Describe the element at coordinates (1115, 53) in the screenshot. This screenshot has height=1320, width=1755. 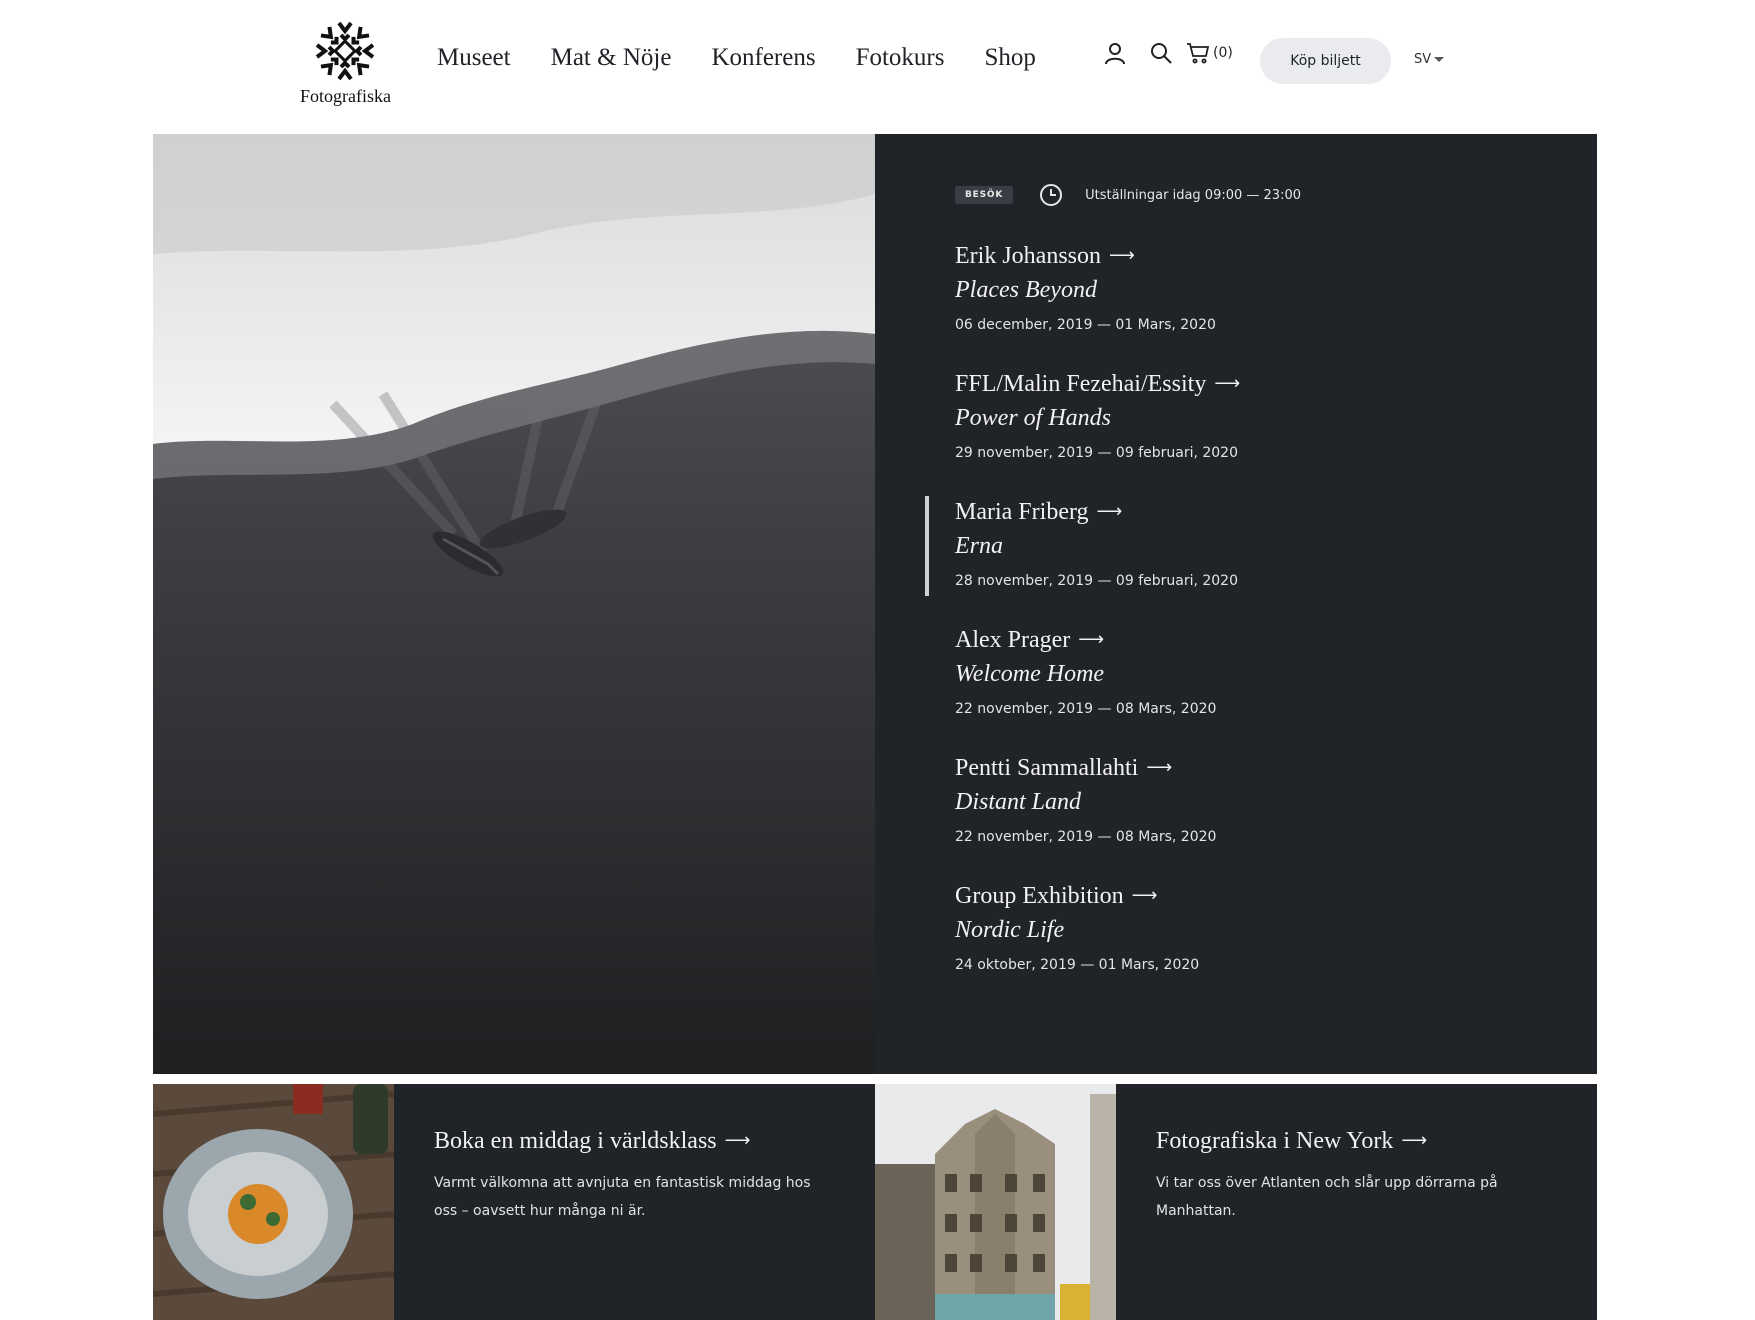
I see `user-icon` at that location.